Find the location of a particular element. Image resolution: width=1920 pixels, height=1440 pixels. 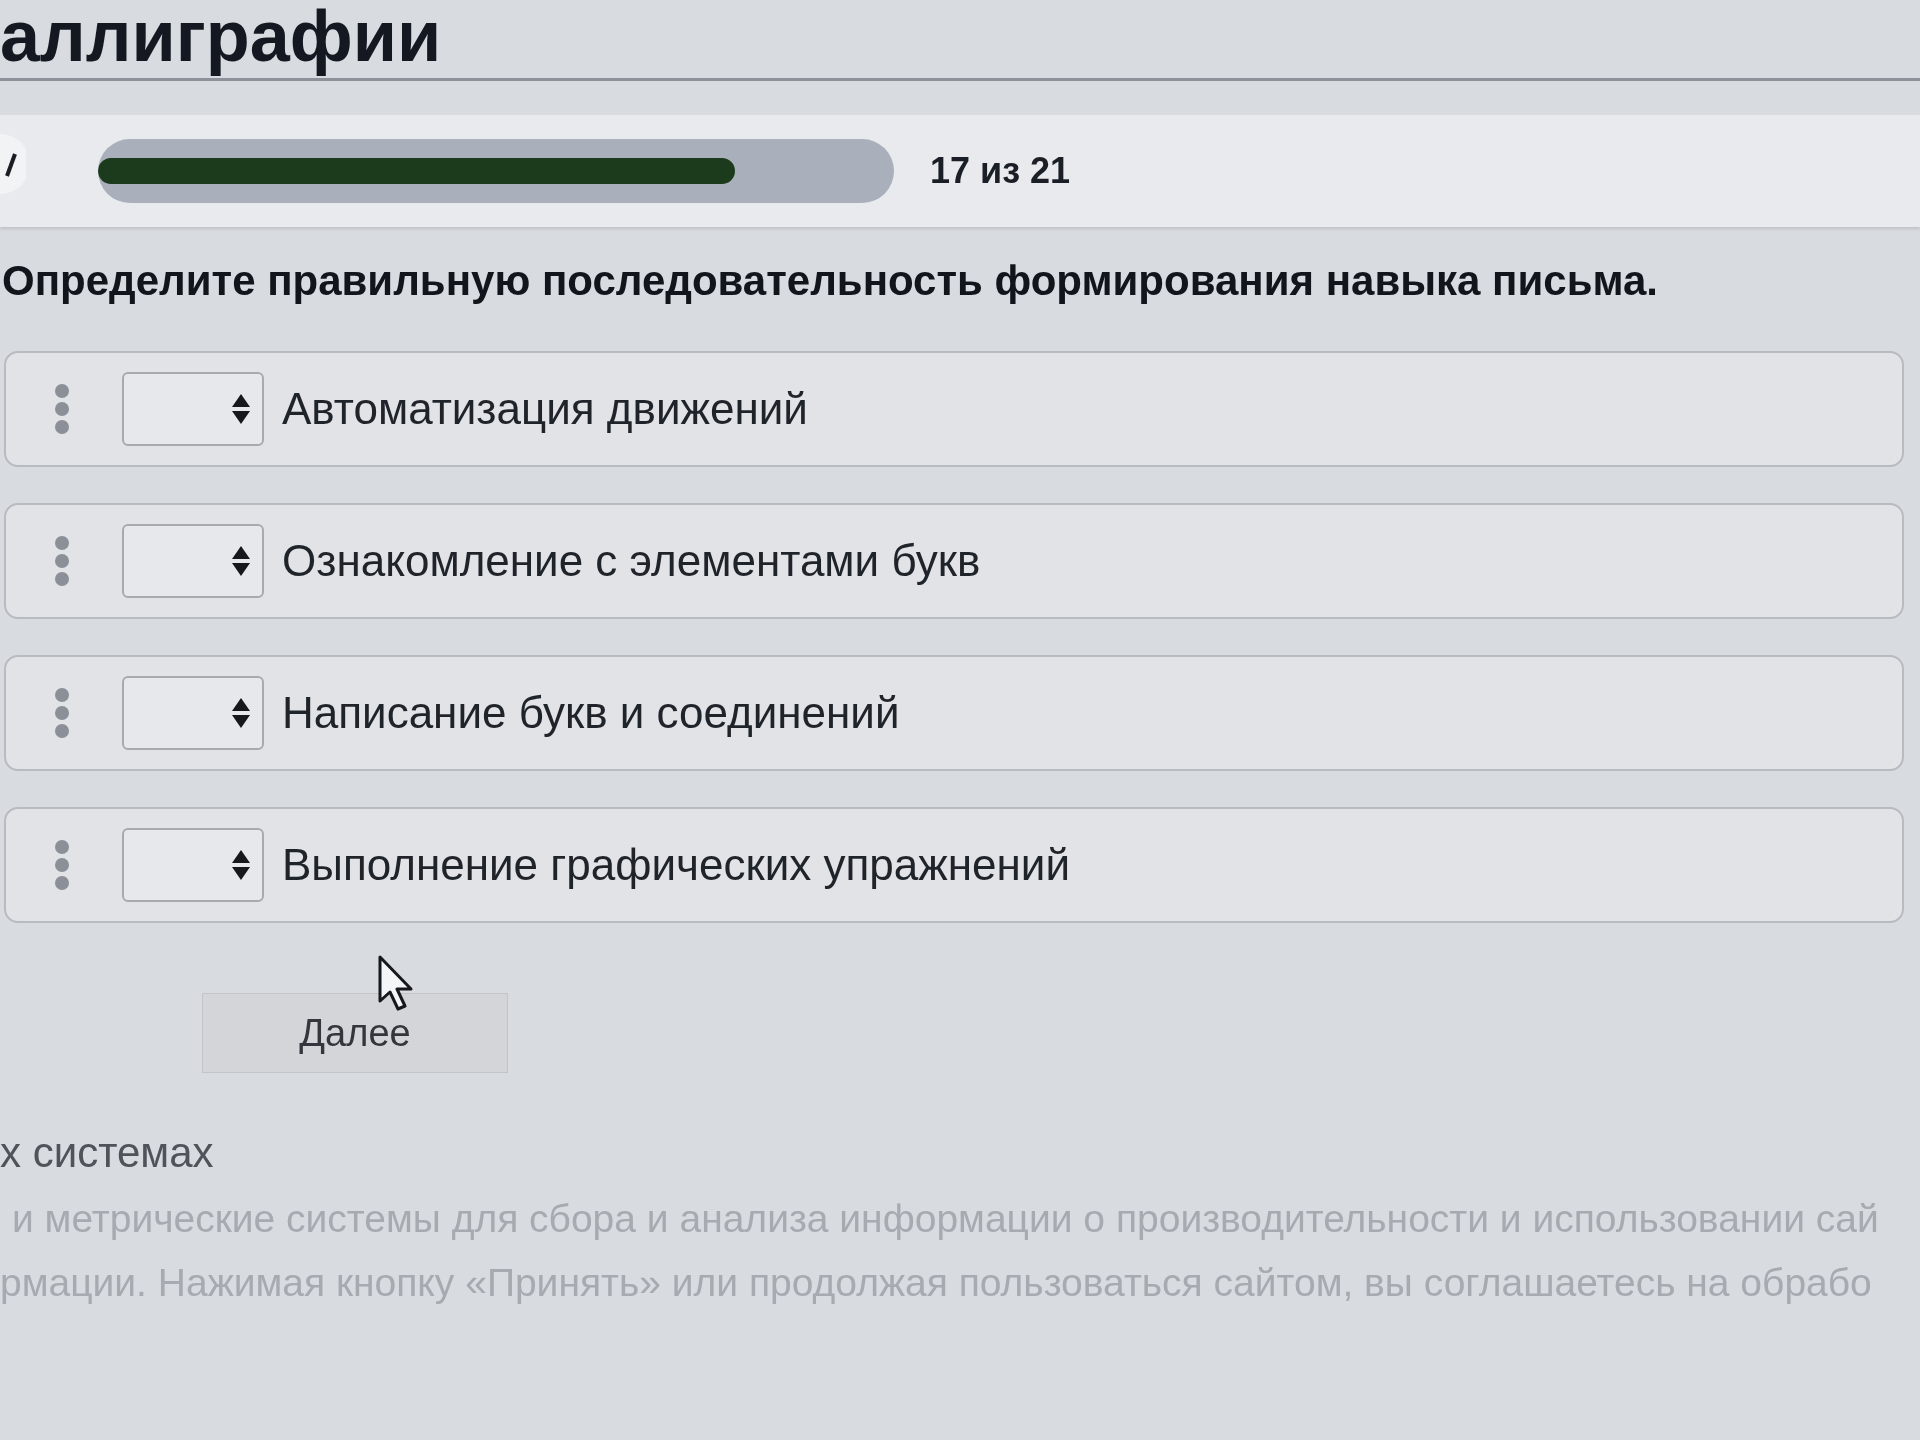

answer-label: Автоматизация движений is located at coordinates (545, 409).